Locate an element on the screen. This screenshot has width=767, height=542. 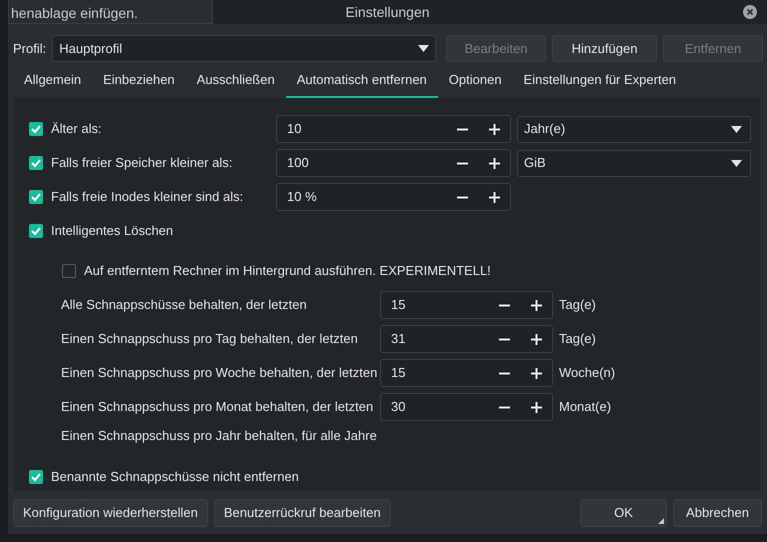
rule-label: Falls freie Inodes kleiner sind als: is located at coordinates (147, 197).